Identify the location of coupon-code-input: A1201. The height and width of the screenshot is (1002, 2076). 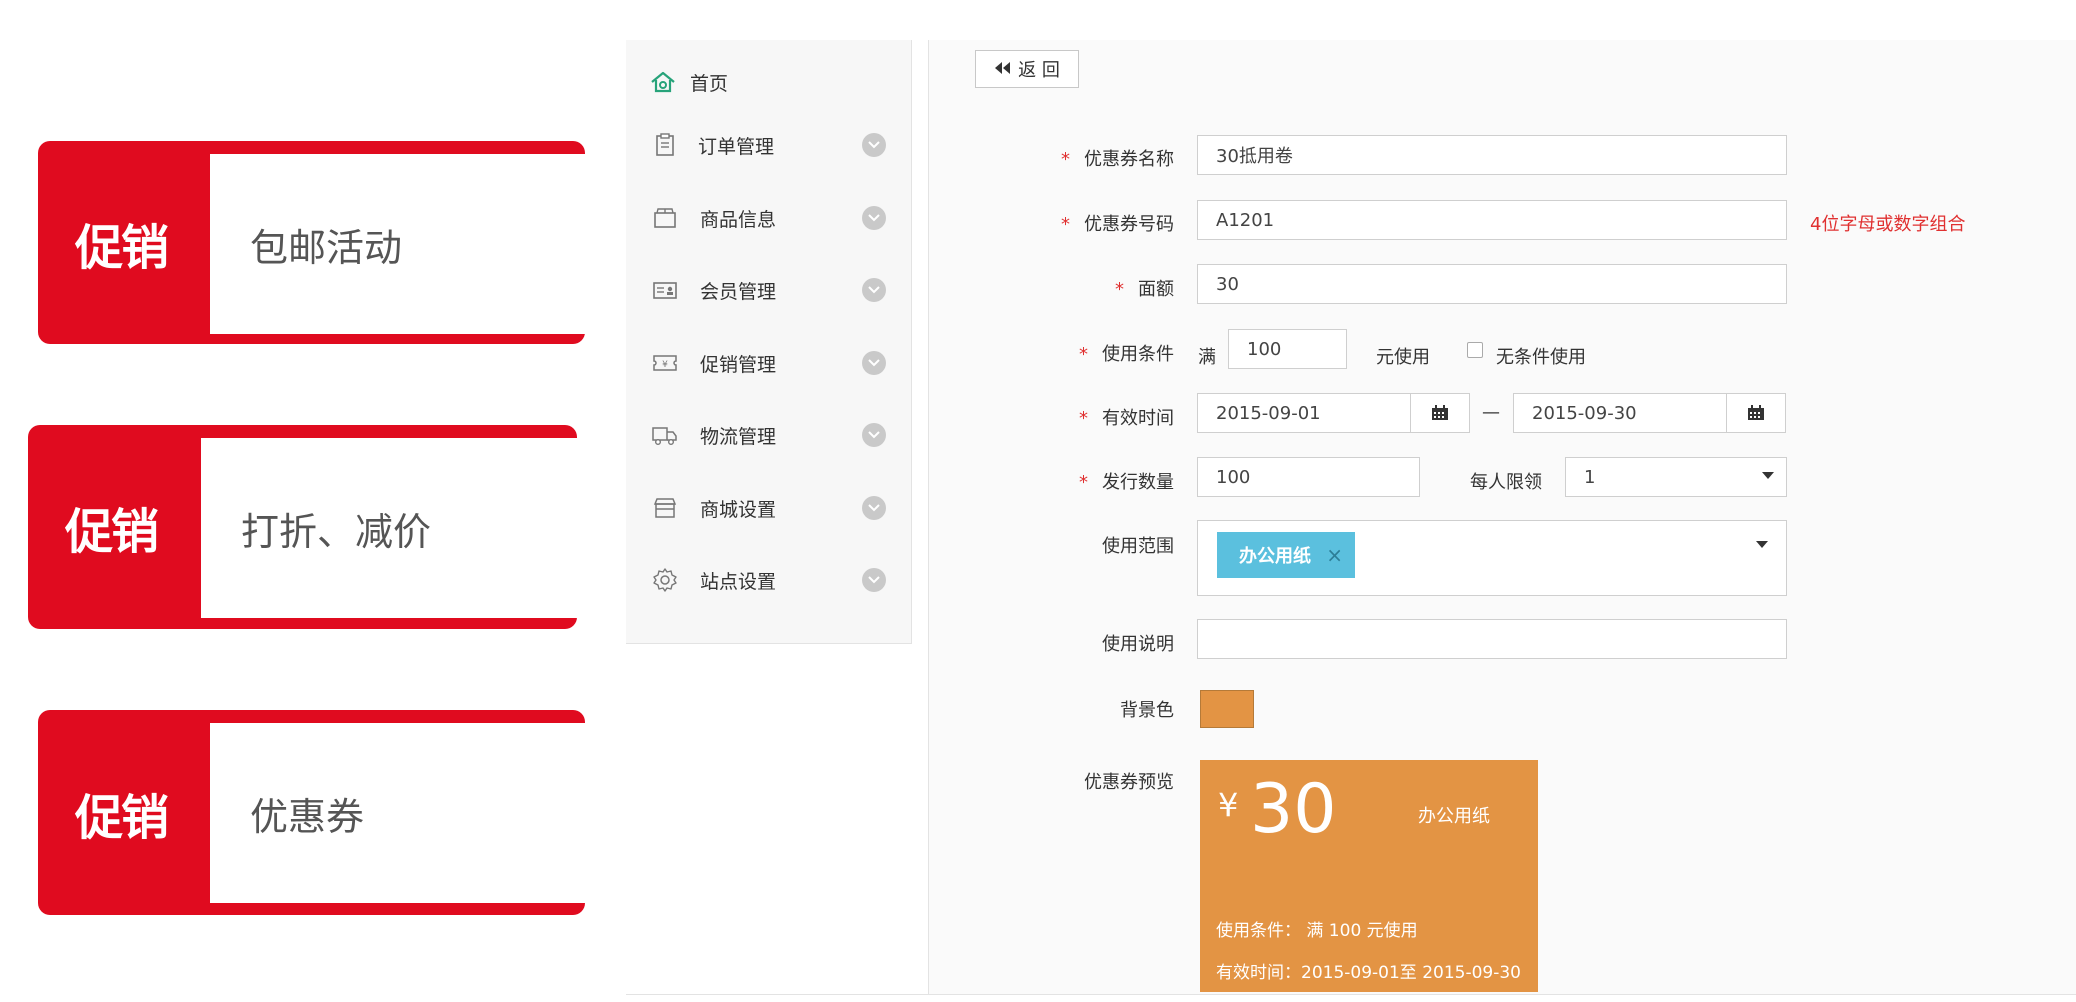
(1492, 220).